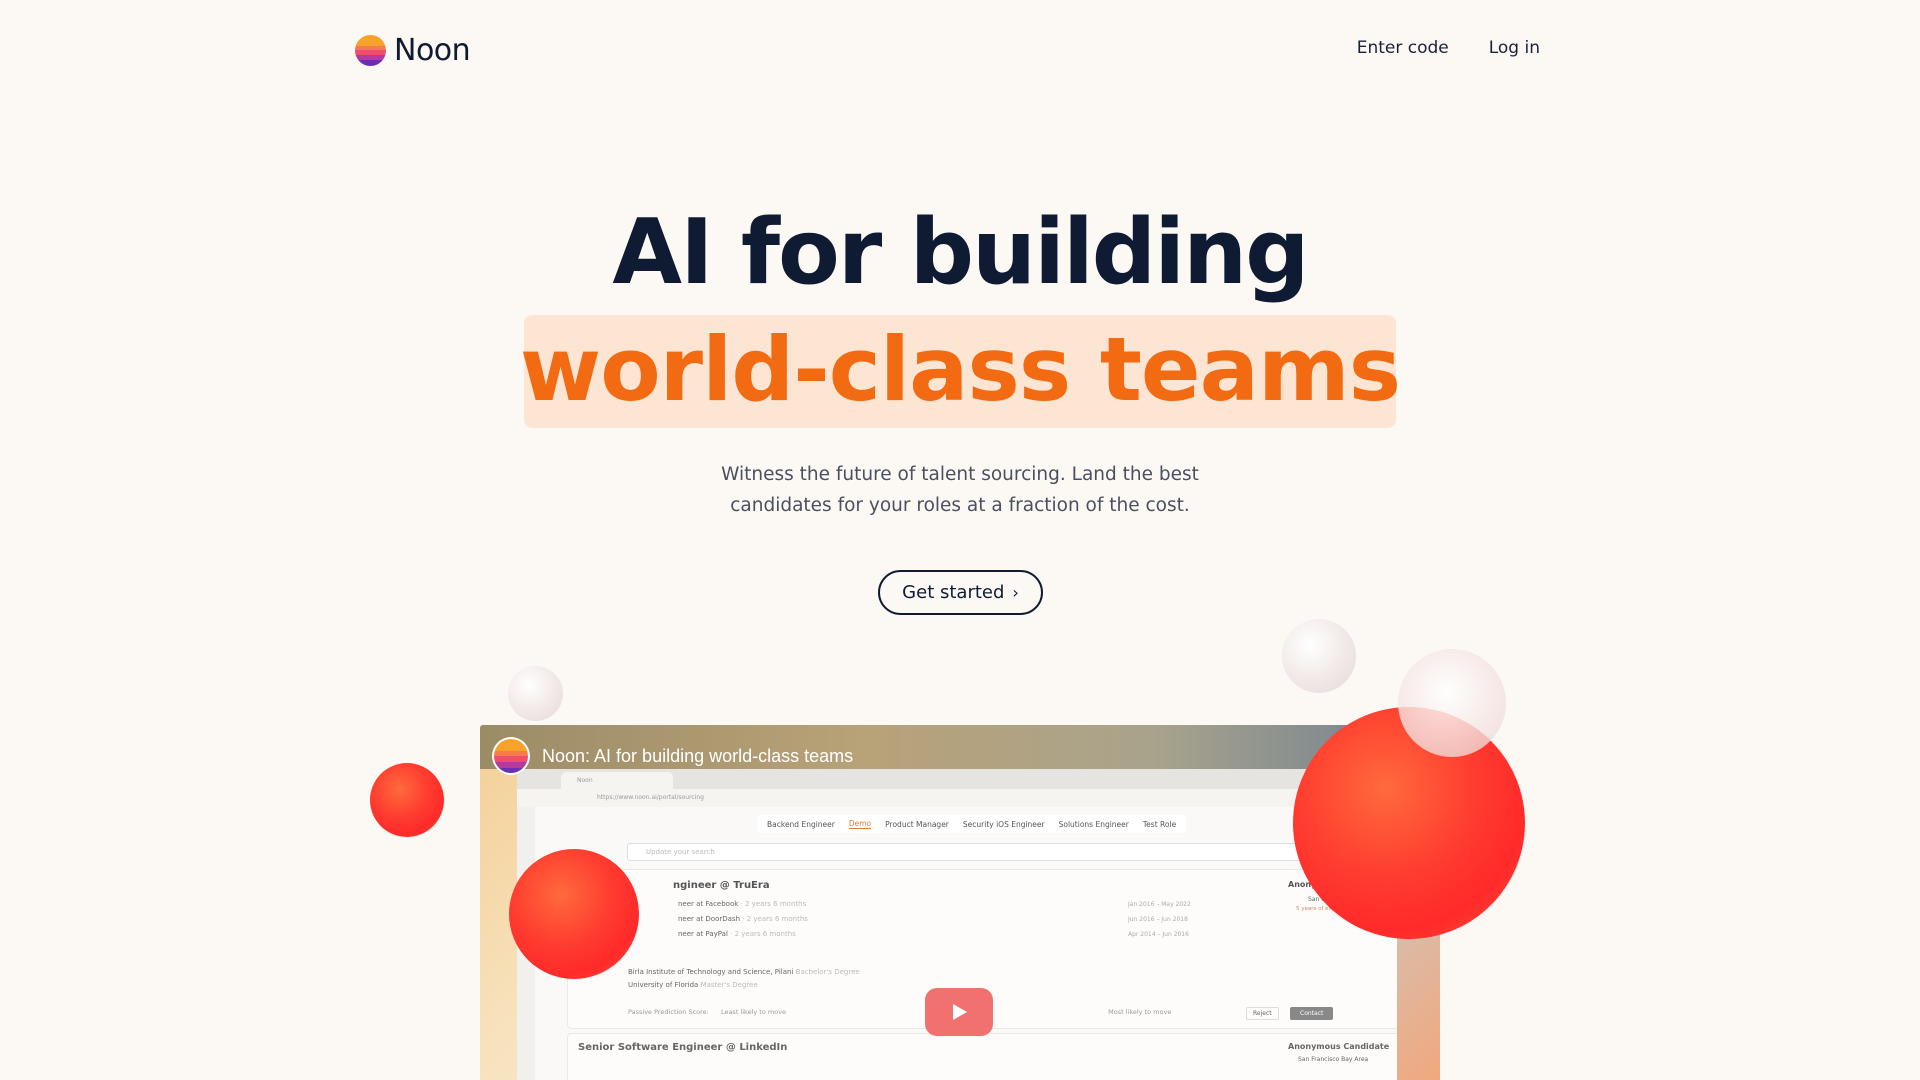 The image size is (1920, 1080). I want to click on role-tab: Solutions Engineer, so click(1093, 824).